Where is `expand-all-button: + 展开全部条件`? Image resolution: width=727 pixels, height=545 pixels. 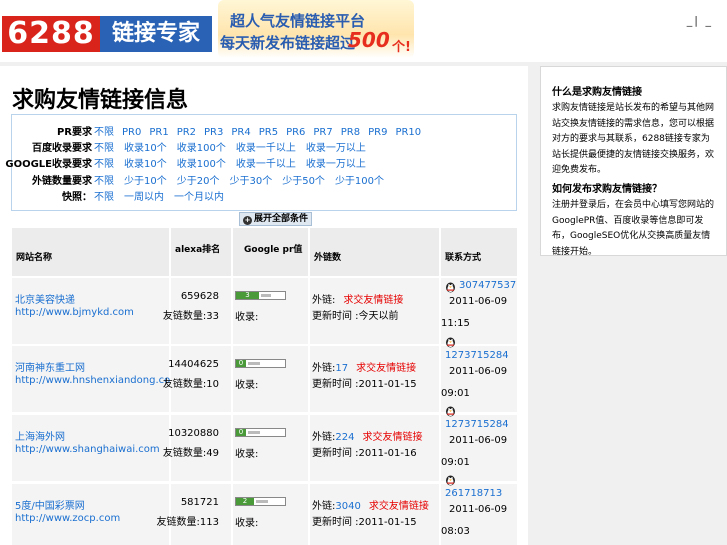
expand-all-button: + 展开全部条件 is located at coordinates (276, 219).